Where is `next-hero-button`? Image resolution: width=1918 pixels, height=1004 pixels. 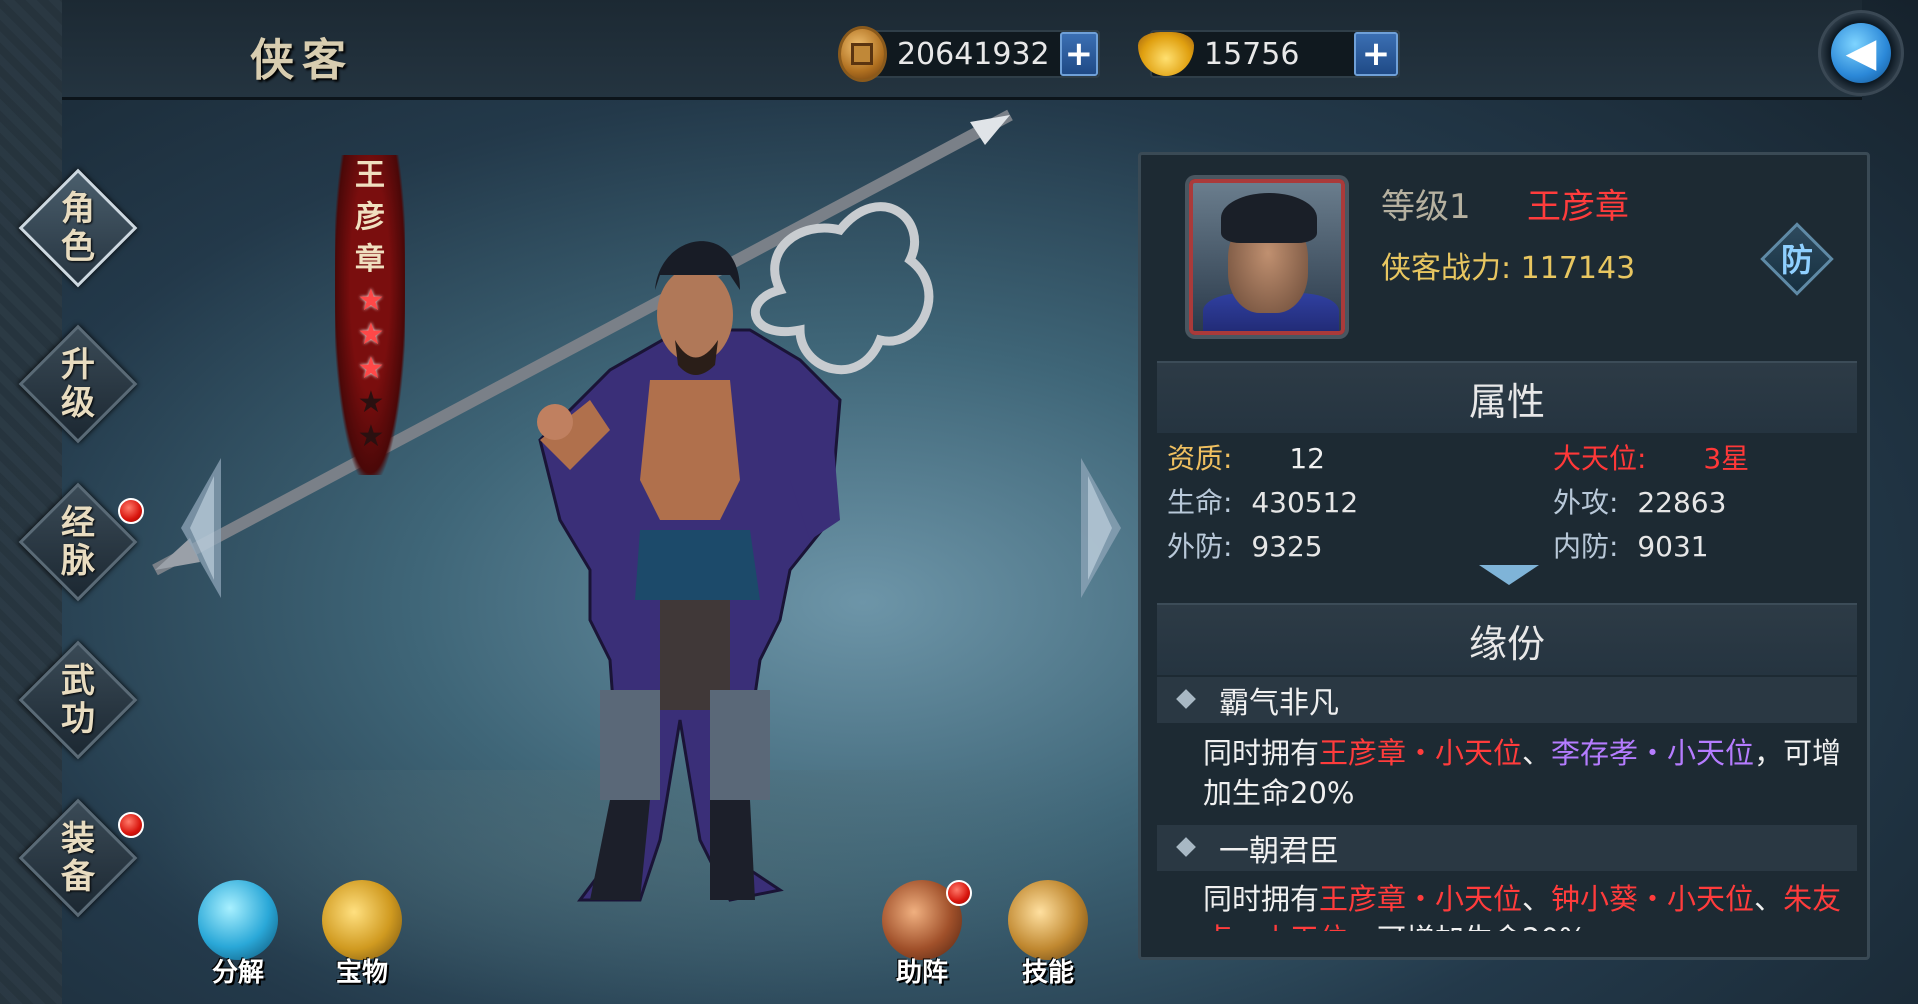 next-hero-button is located at coordinates (1101, 528).